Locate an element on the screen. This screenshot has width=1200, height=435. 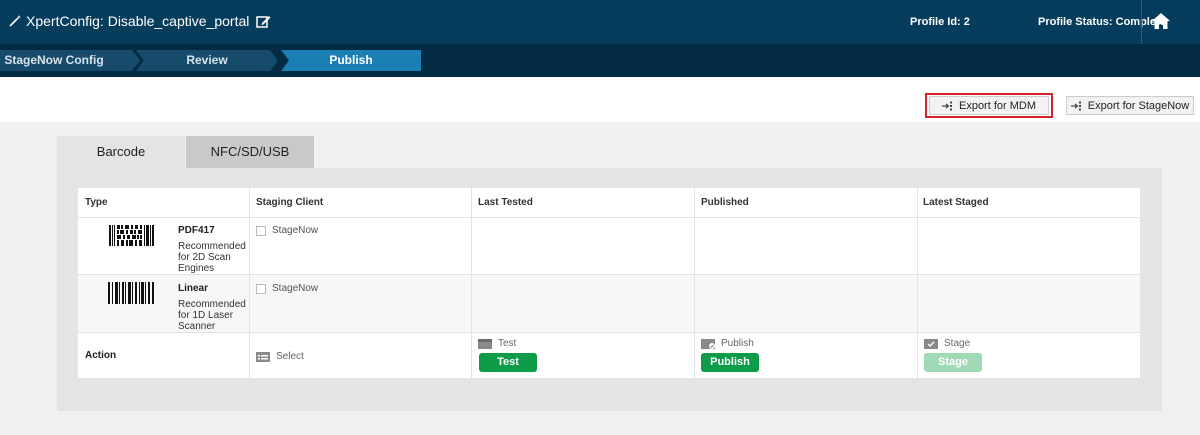
app-title: XpertConfig: Disable_captive_portal is located at coordinates (139, 21).